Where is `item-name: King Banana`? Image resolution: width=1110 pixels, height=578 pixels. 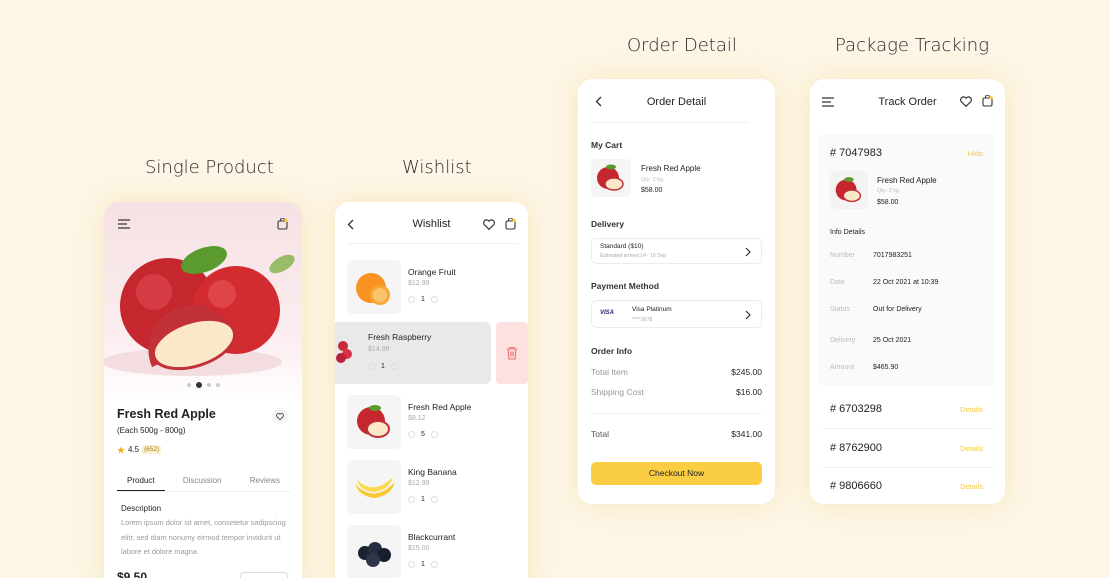
item-name: King Banana is located at coordinates (432, 472).